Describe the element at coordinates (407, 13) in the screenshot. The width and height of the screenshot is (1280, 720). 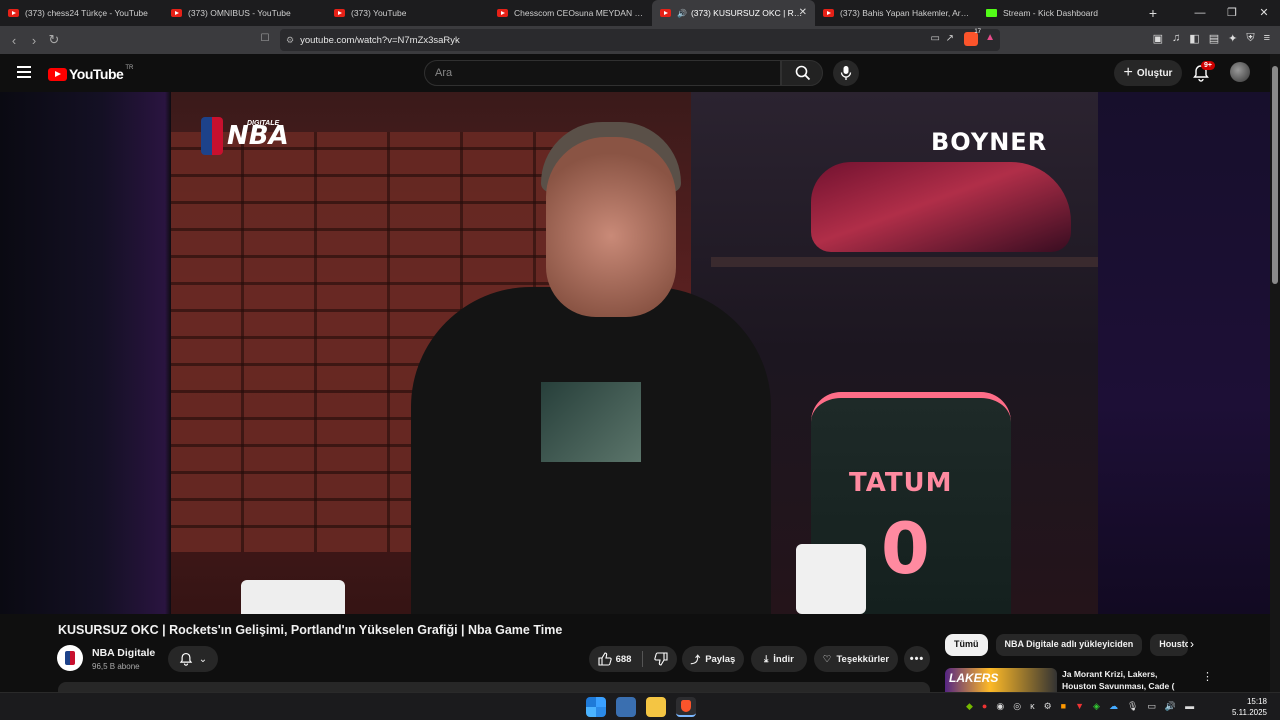
I see `tab-youtube: (373) YouTube` at that location.